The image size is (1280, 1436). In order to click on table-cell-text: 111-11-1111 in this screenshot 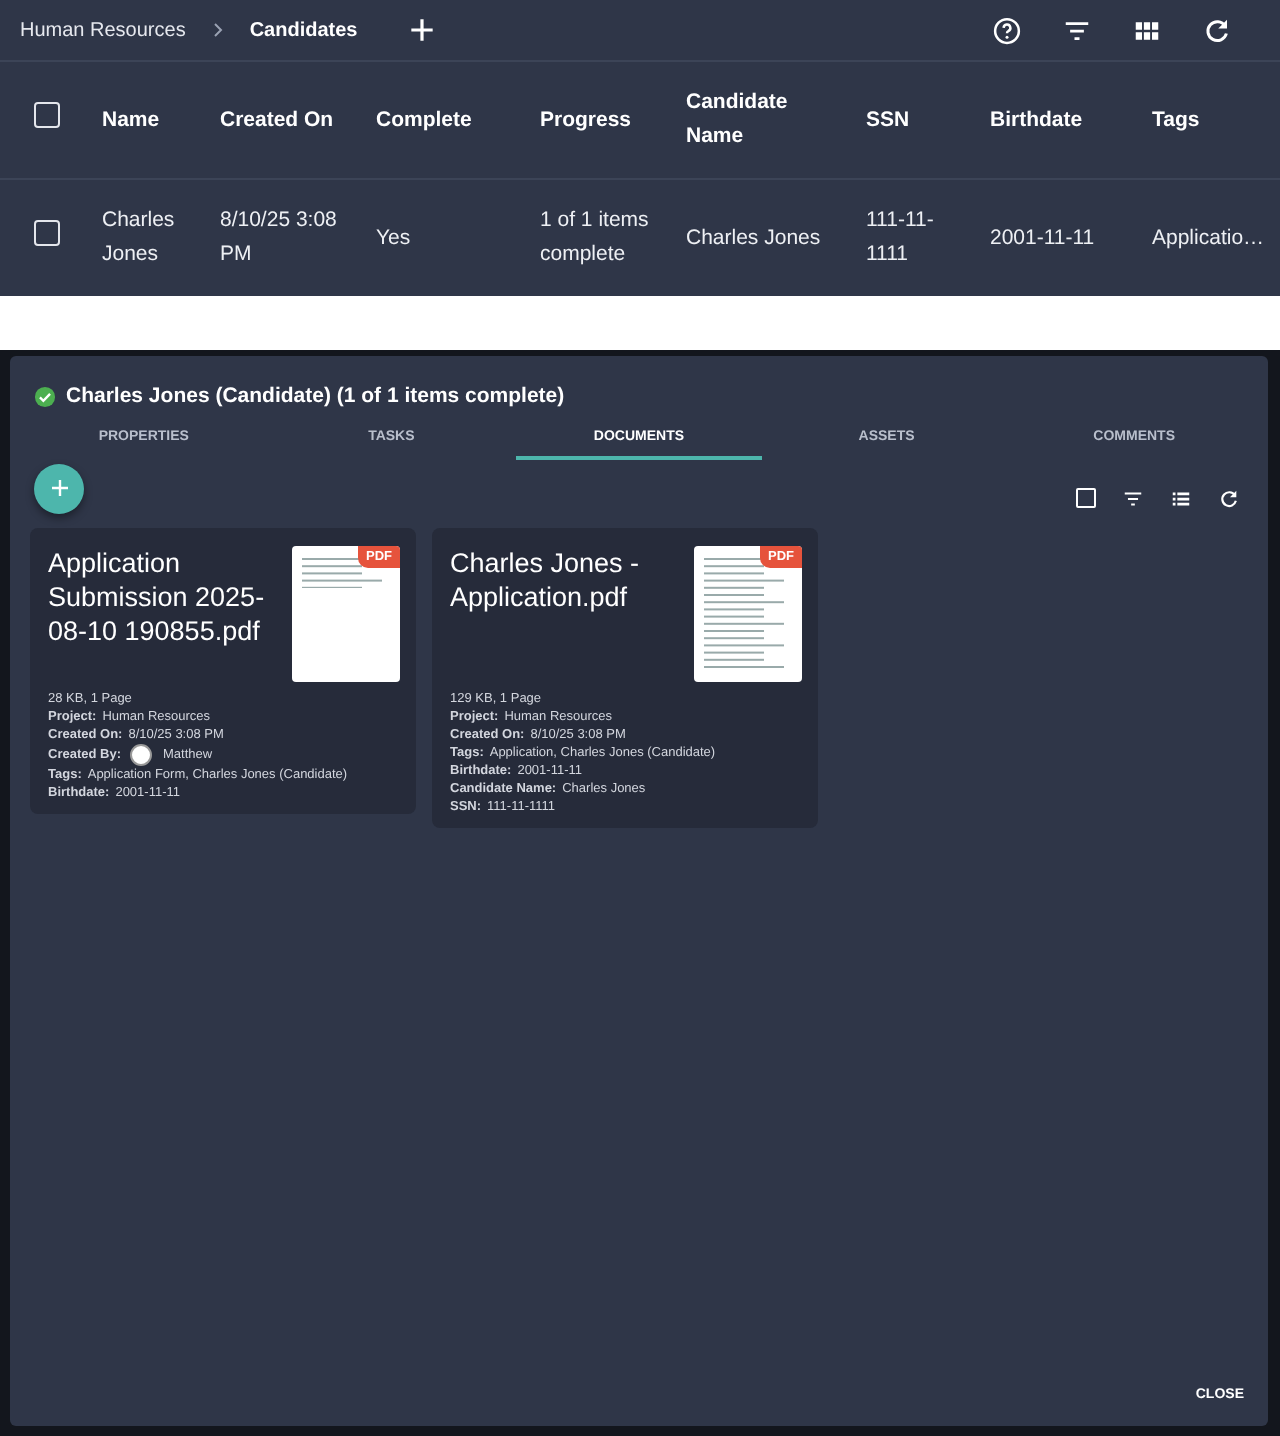, I will do `click(901, 238)`.